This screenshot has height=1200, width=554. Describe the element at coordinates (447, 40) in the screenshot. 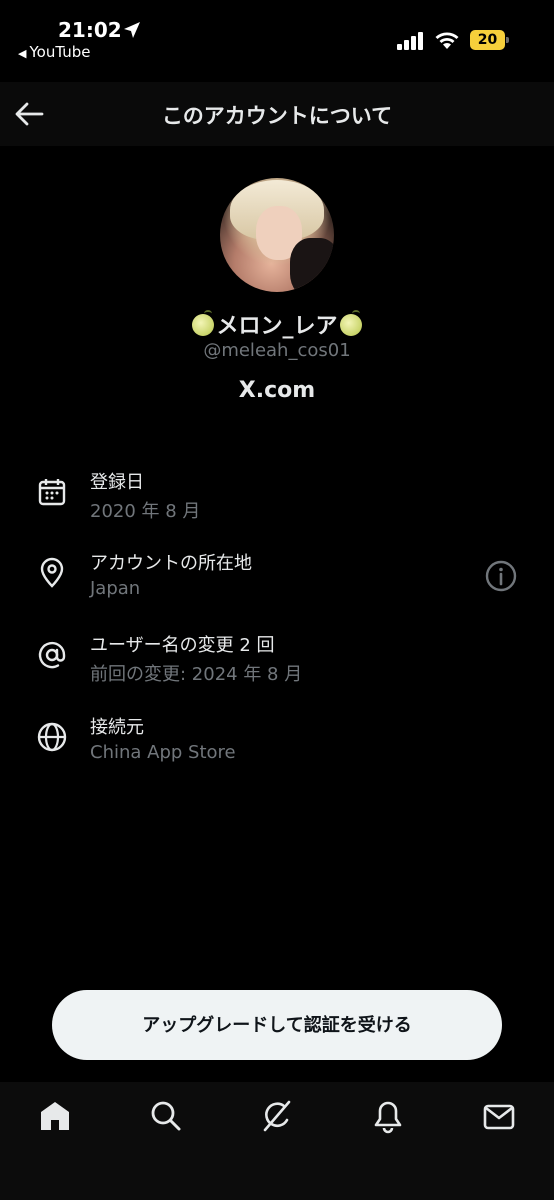

I see `wifi-icon` at that location.